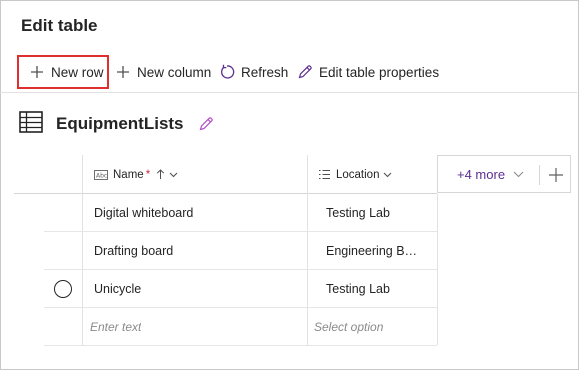 The image size is (579, 370). I want to click on page-title: Edit table, so click(59, 25).